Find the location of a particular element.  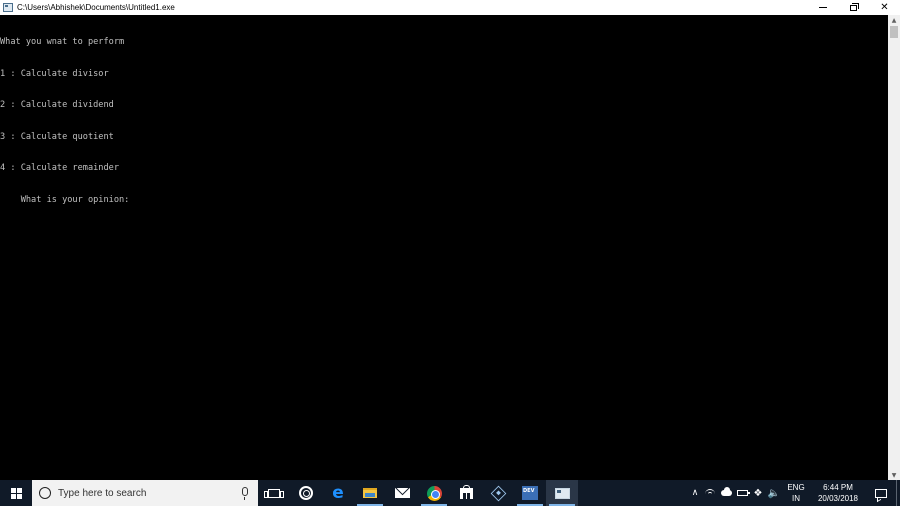

minimize-button is located at coordinates (822, 7).